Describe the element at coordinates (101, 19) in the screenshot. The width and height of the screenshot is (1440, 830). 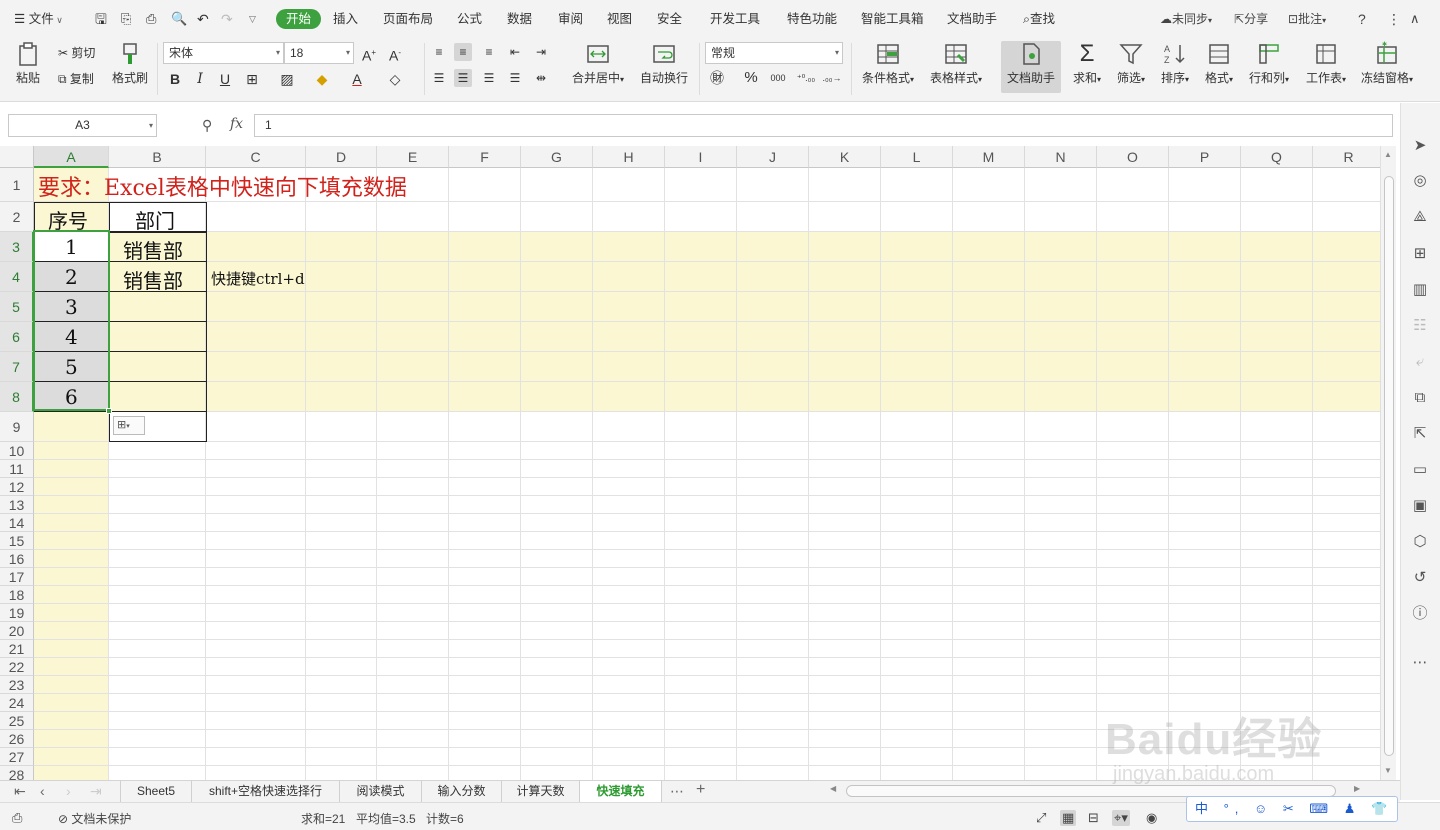
I see `save-icon: 🖫` at that location.